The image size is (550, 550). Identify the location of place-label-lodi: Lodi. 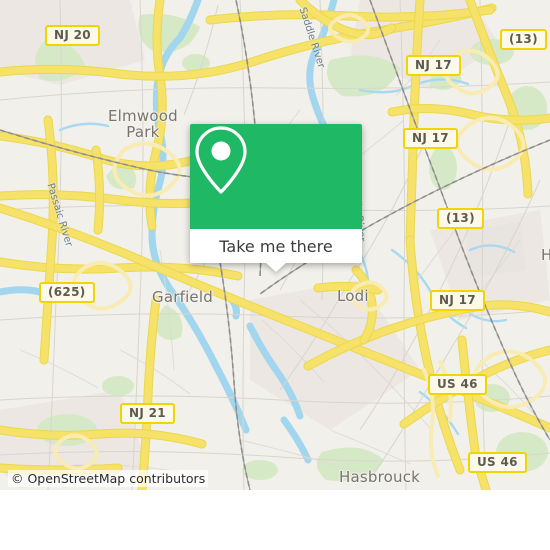
(353, 296).